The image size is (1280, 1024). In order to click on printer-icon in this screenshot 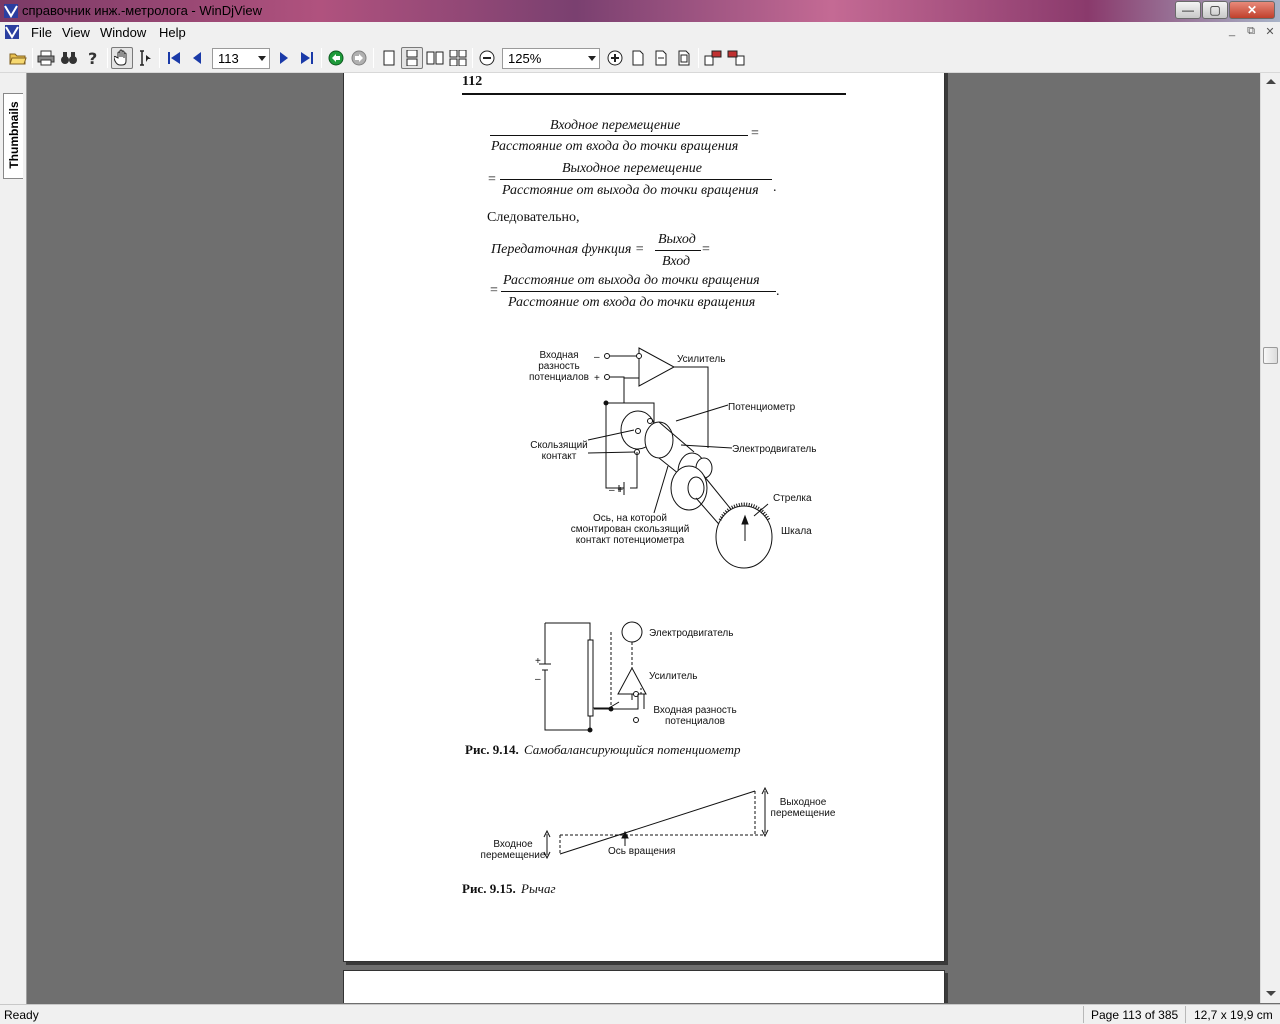, I will do `click(46, 58)`.